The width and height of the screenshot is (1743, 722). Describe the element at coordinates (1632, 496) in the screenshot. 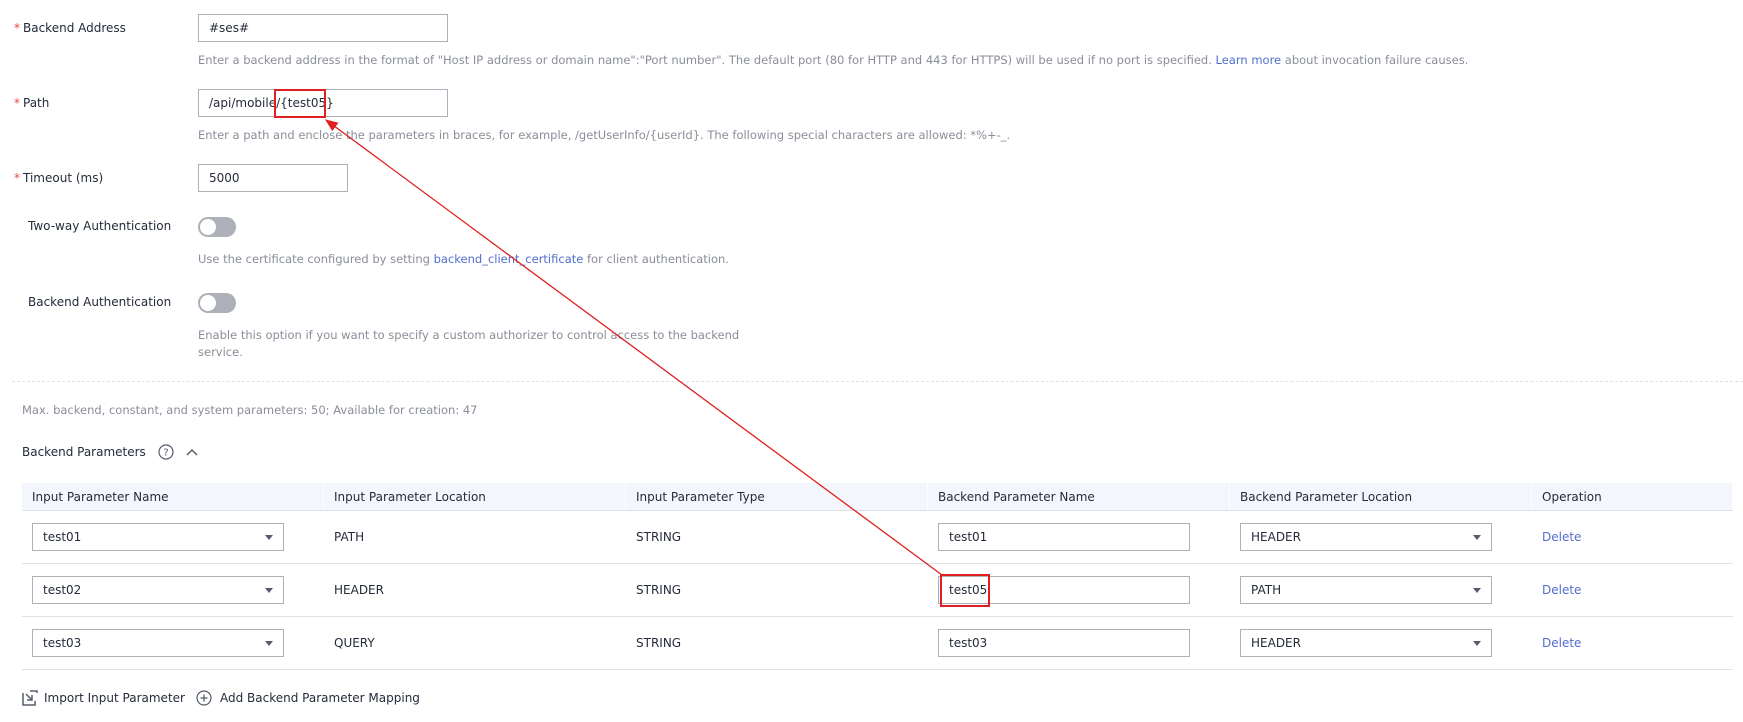

I see `column-header: Operation` at that location.